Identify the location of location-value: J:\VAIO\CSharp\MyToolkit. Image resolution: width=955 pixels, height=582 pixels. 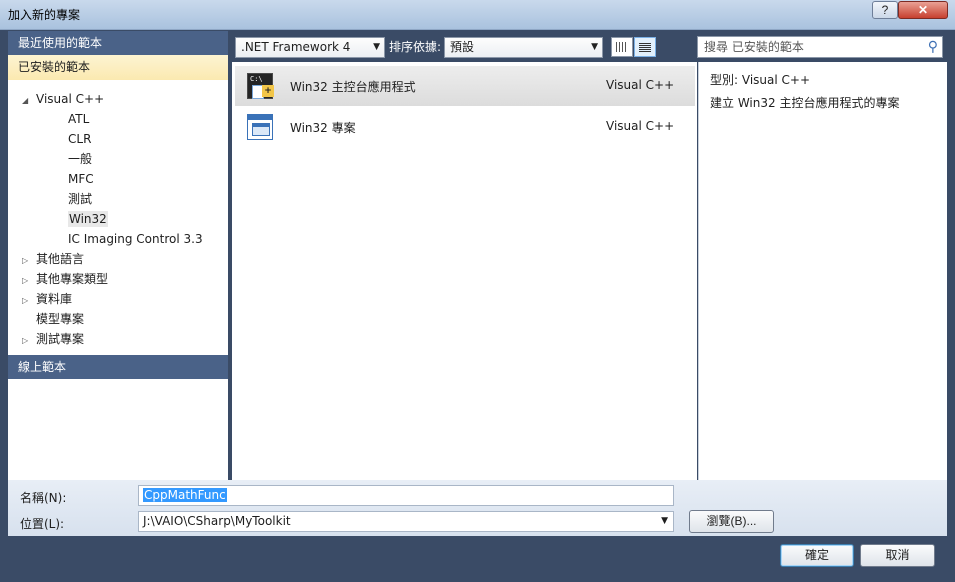
(217, 521).